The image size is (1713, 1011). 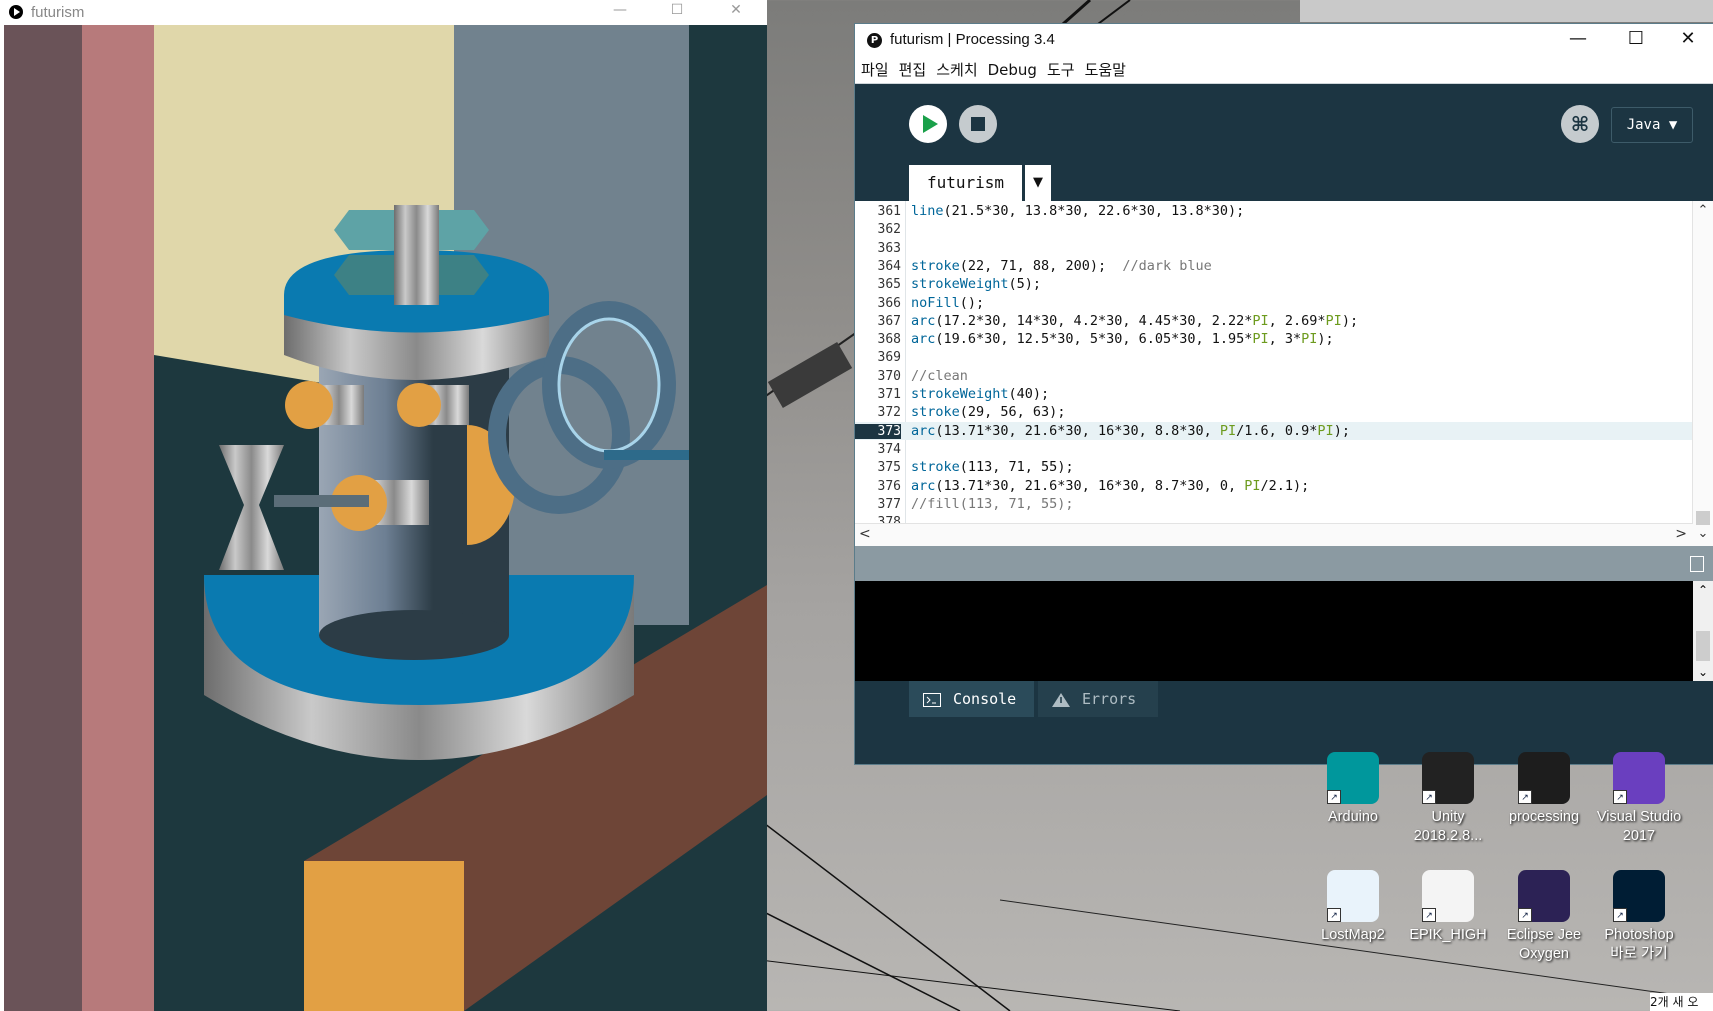 I want to click on line-number: 369, so click(x=889, y=358).